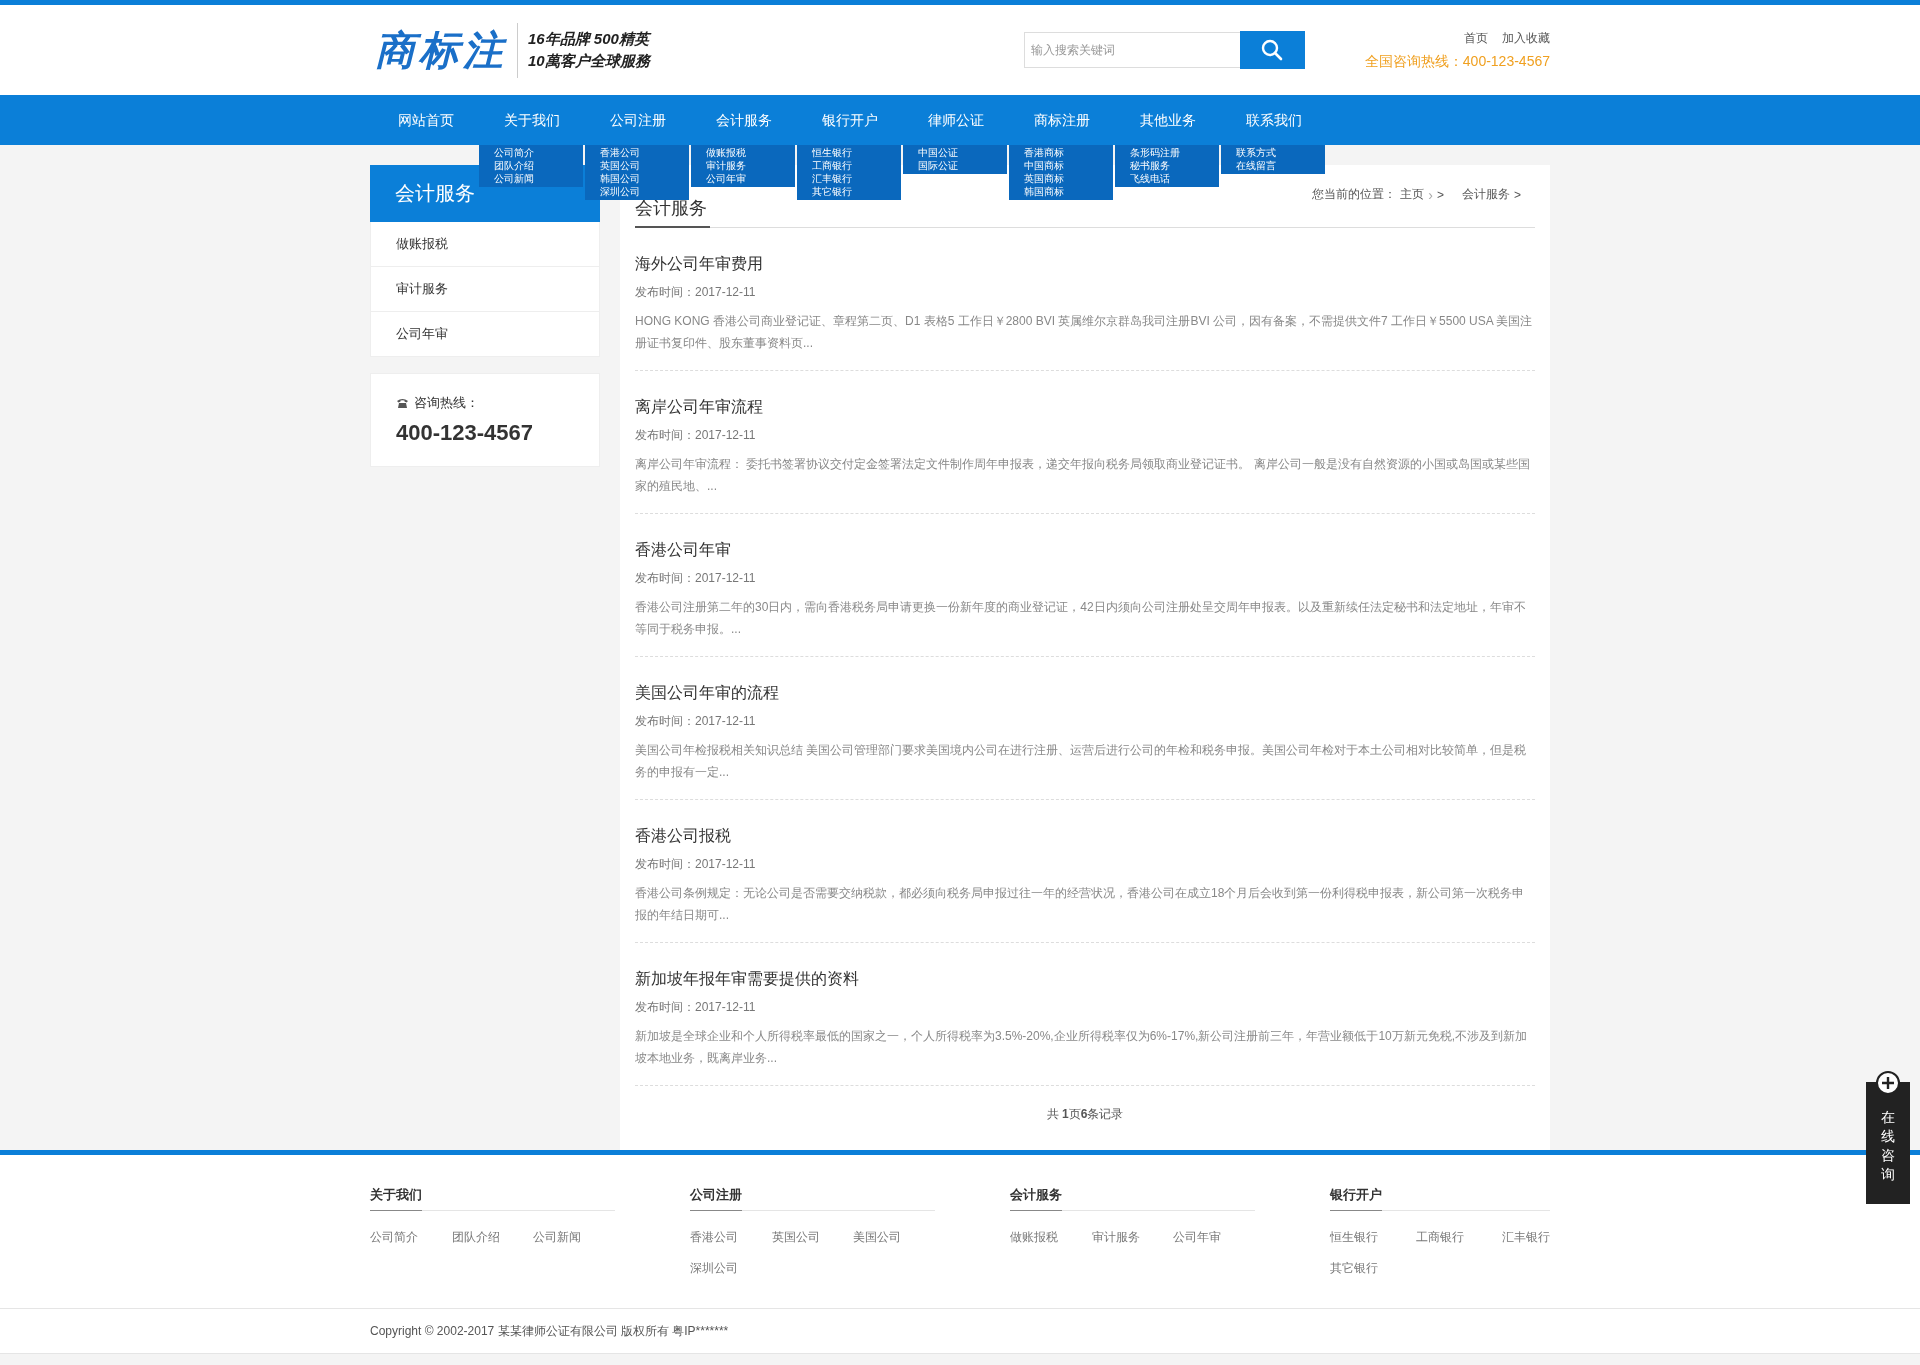  Describe the element at coordinates (831, 191) in the screenshot. I see `submenu-link: 其它银行` at that location.